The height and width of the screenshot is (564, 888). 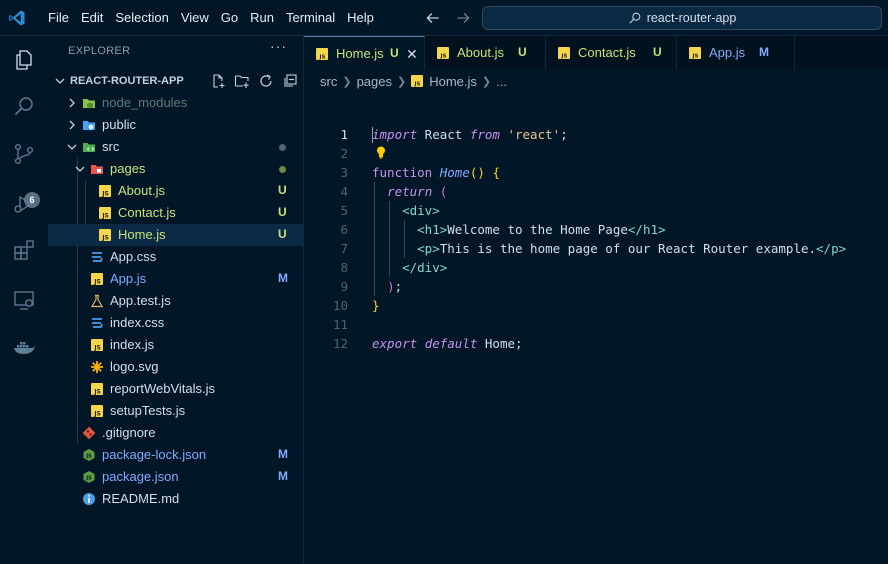 What do you see at coordinates (412, 54) in the screenshot?
I see `close-tab-icon: ✕` at bounding box center [412, 54].